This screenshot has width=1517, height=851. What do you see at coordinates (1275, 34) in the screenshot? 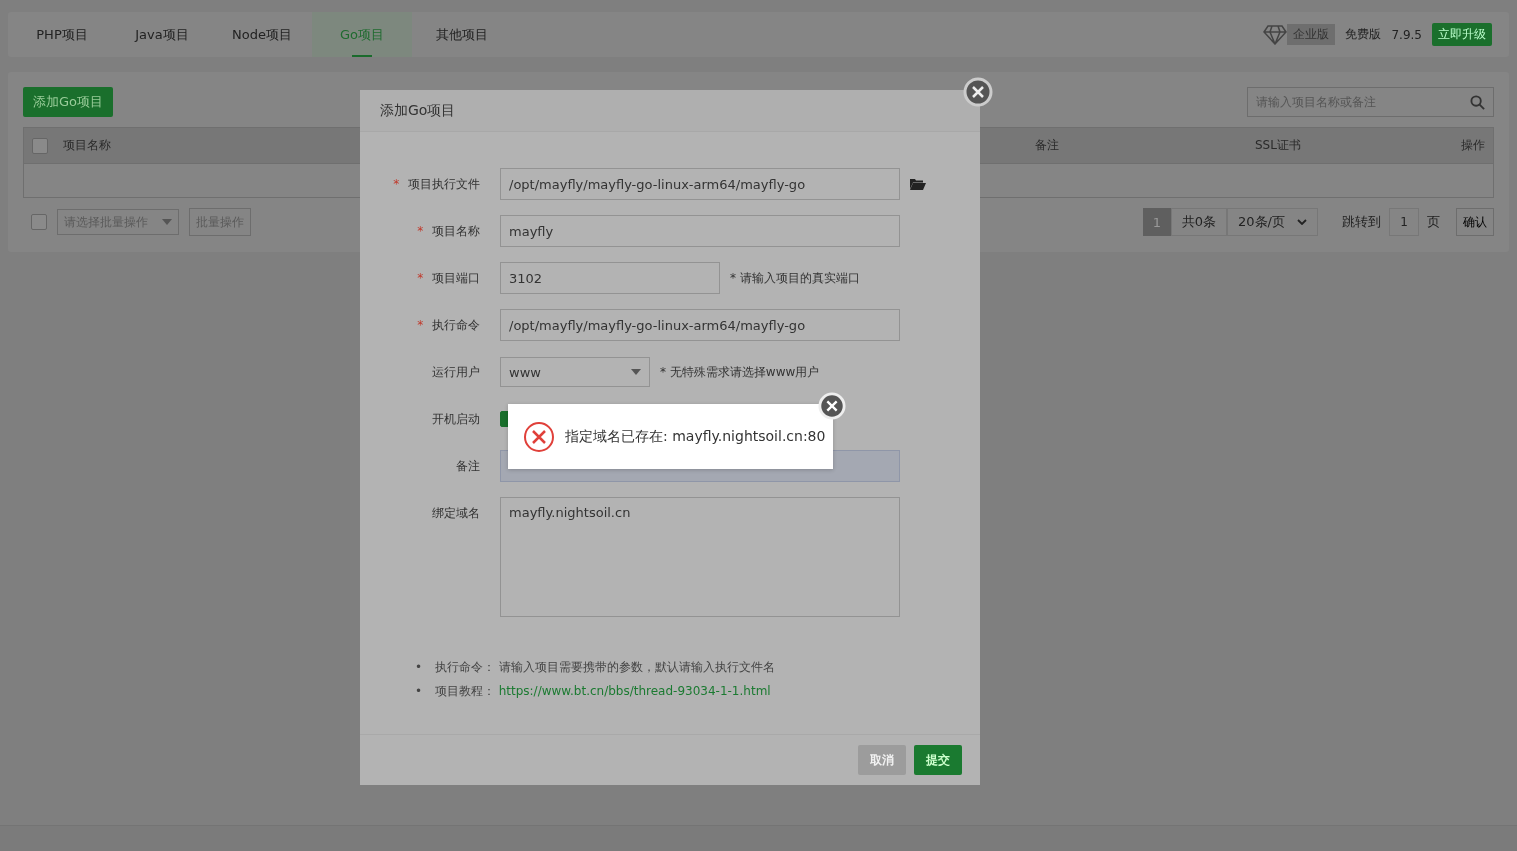
I see `diamond-icon` at bounding box center [1275, 34].